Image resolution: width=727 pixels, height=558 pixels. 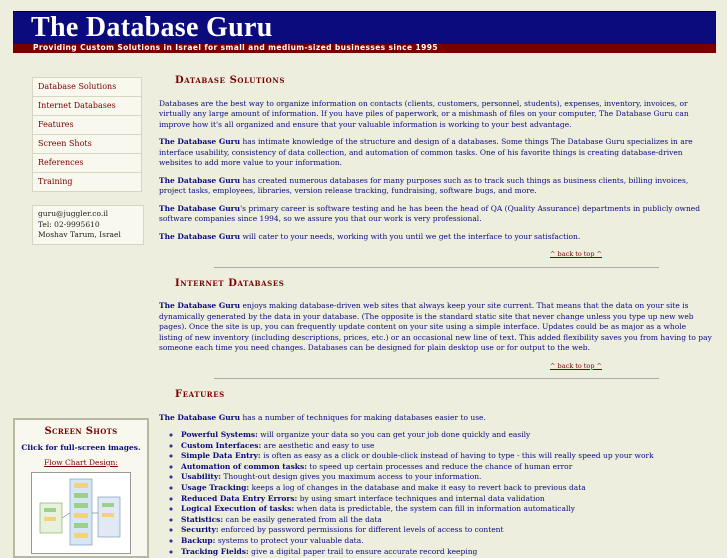 I want to click on flow-chart-link: Flow Chart Design:, so click(x=81, y=462).